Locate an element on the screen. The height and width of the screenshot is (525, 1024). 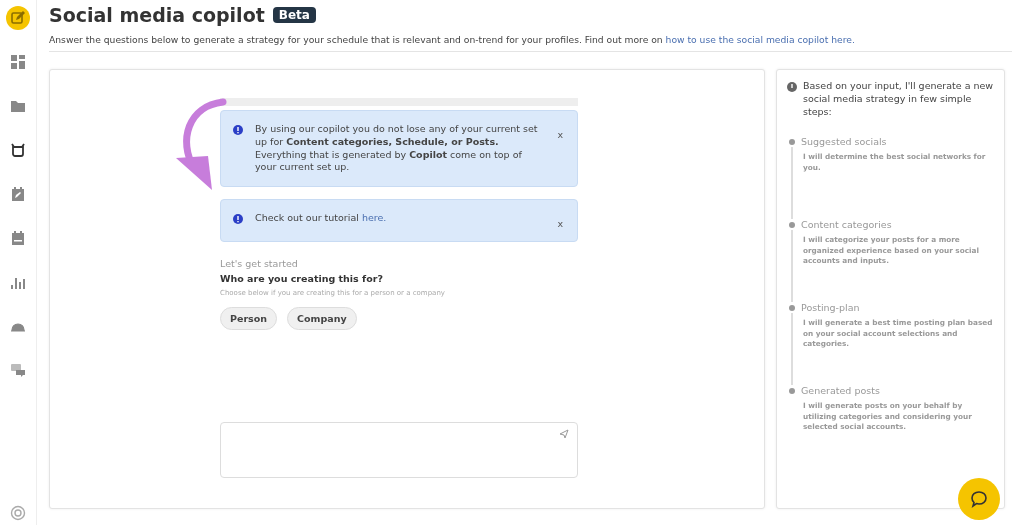
calendar-icon is located at coordinates (18, 238).